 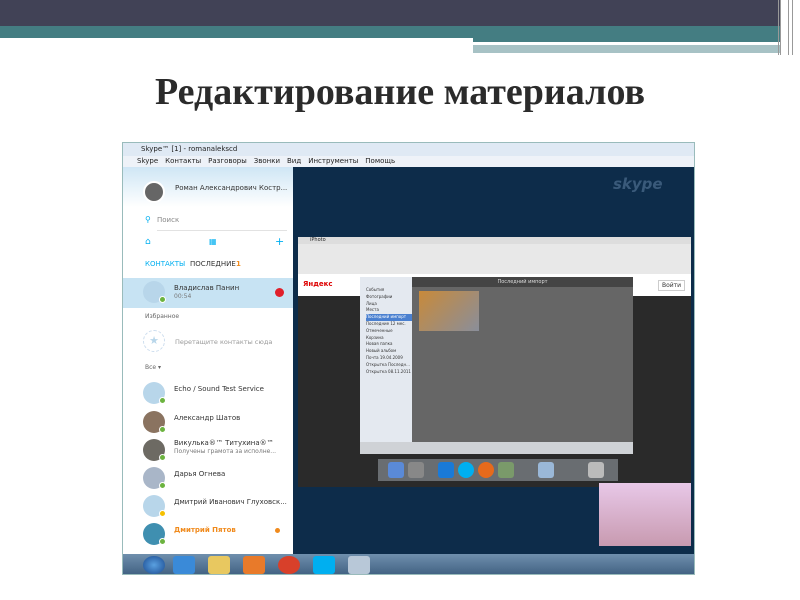 I want to click on explorer-icon, so click(x=219, y=565).